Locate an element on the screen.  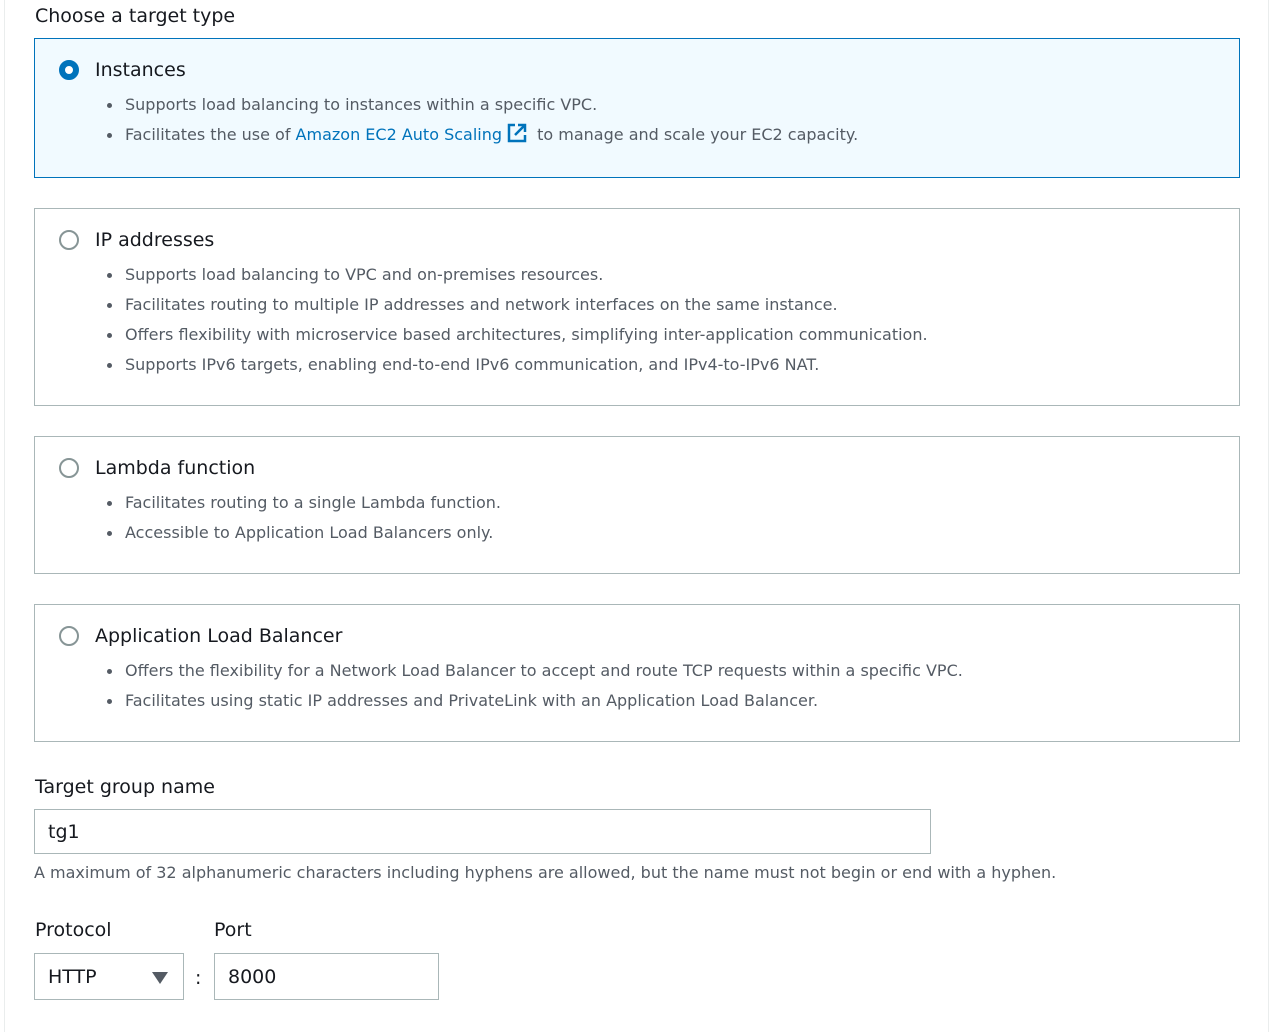
alb-title: Application Load Balancer is located at coordinates (219, 636).